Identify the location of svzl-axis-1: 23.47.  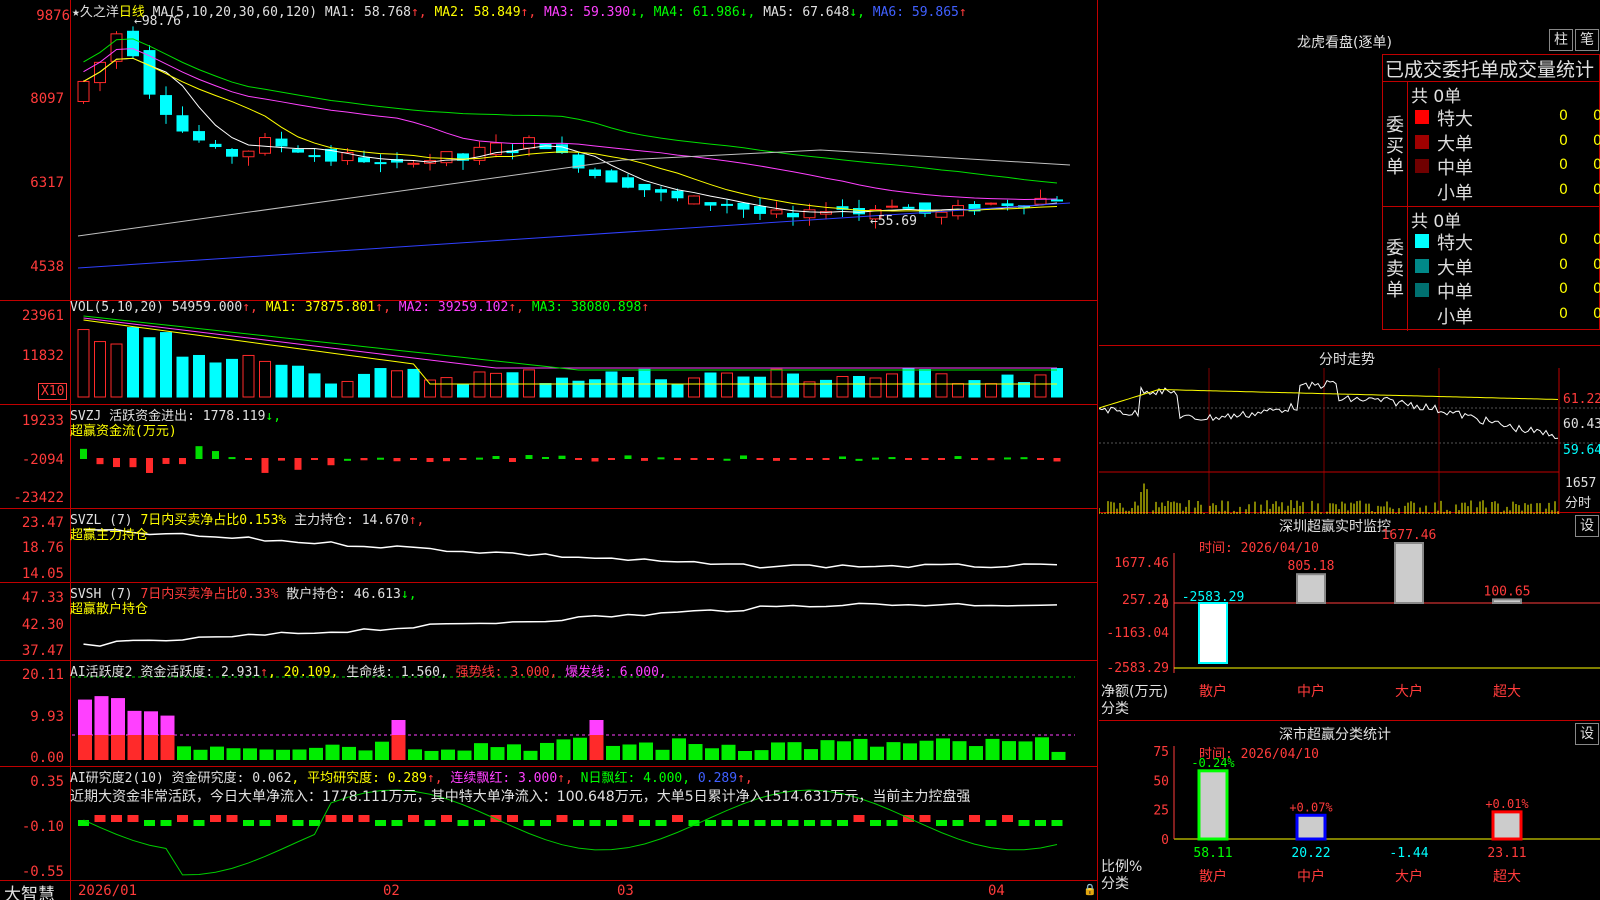
(42, 523).